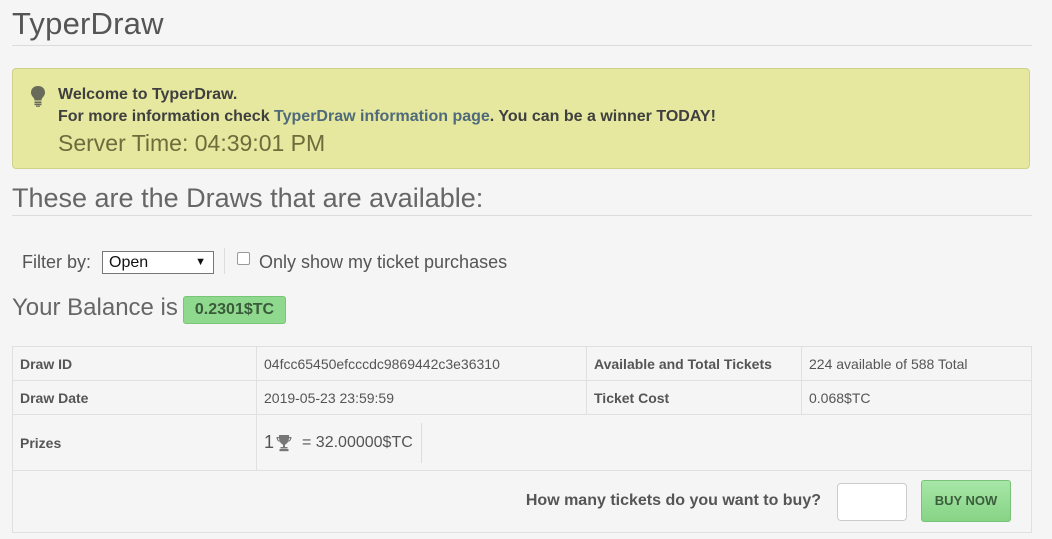 Image resolution: width=1052 pixels, height=539 pixels. What do you see at coordinates (966, 500) in the screenshot?
I see `buy-now-button: BUY NOW` at bounding box center [966, 500].